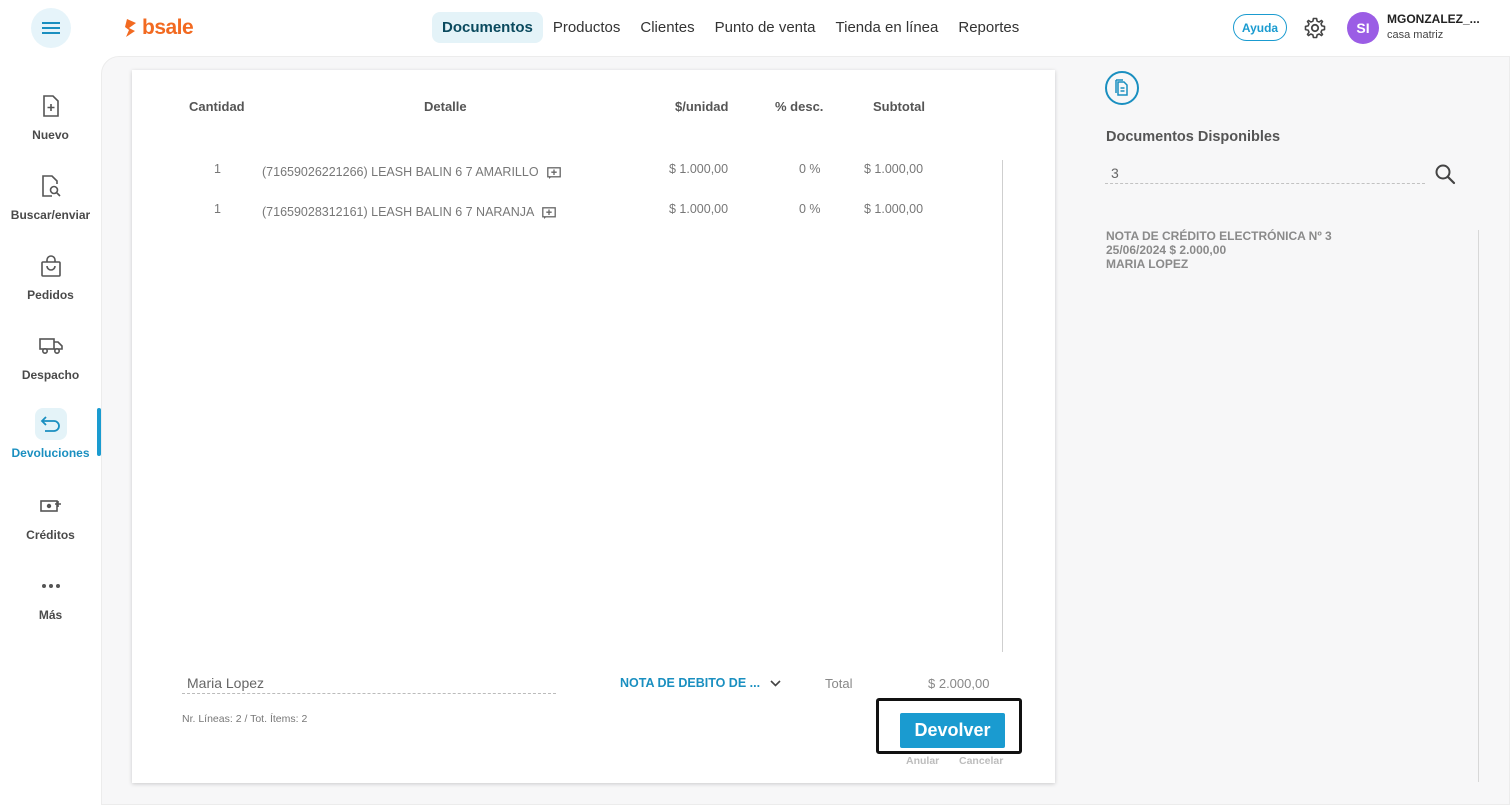 Image resolution: width=1510 pixels, height=805 pixels. Describe the element at coordinates (51, 506) in the screenshot. I see `money-plus-icon` at that location.